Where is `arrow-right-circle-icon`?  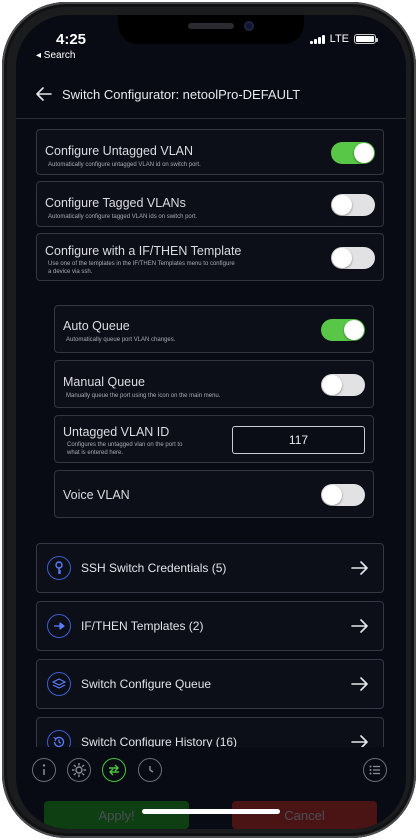 arrow-right-circle-icon is located at coordinates (59, 626).